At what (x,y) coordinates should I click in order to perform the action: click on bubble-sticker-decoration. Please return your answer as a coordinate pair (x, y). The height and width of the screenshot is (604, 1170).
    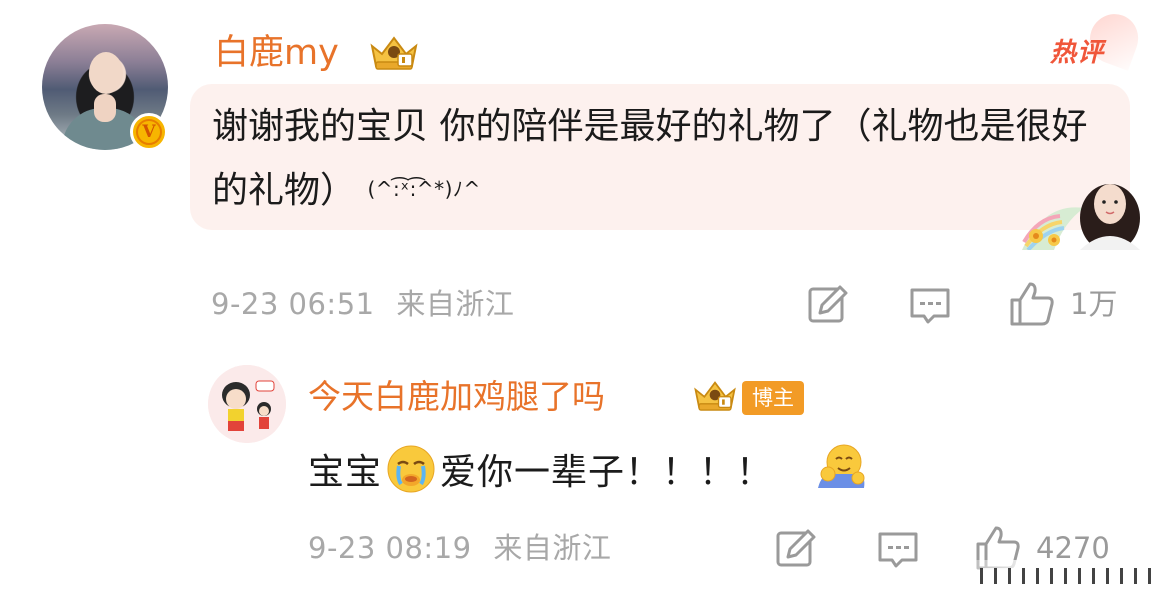
    Looking at the image, I should click on (1081, 217).